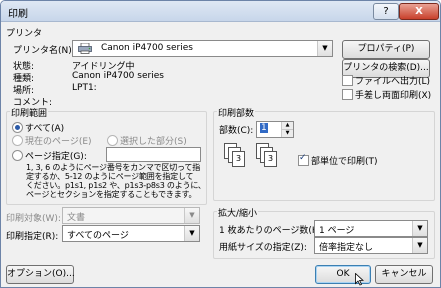 This screenshot has height=288, width=441. What do you see at coordinates (386, 11) in the screenshot?
I see `help-button: ?` at bounding box center [386, 11].